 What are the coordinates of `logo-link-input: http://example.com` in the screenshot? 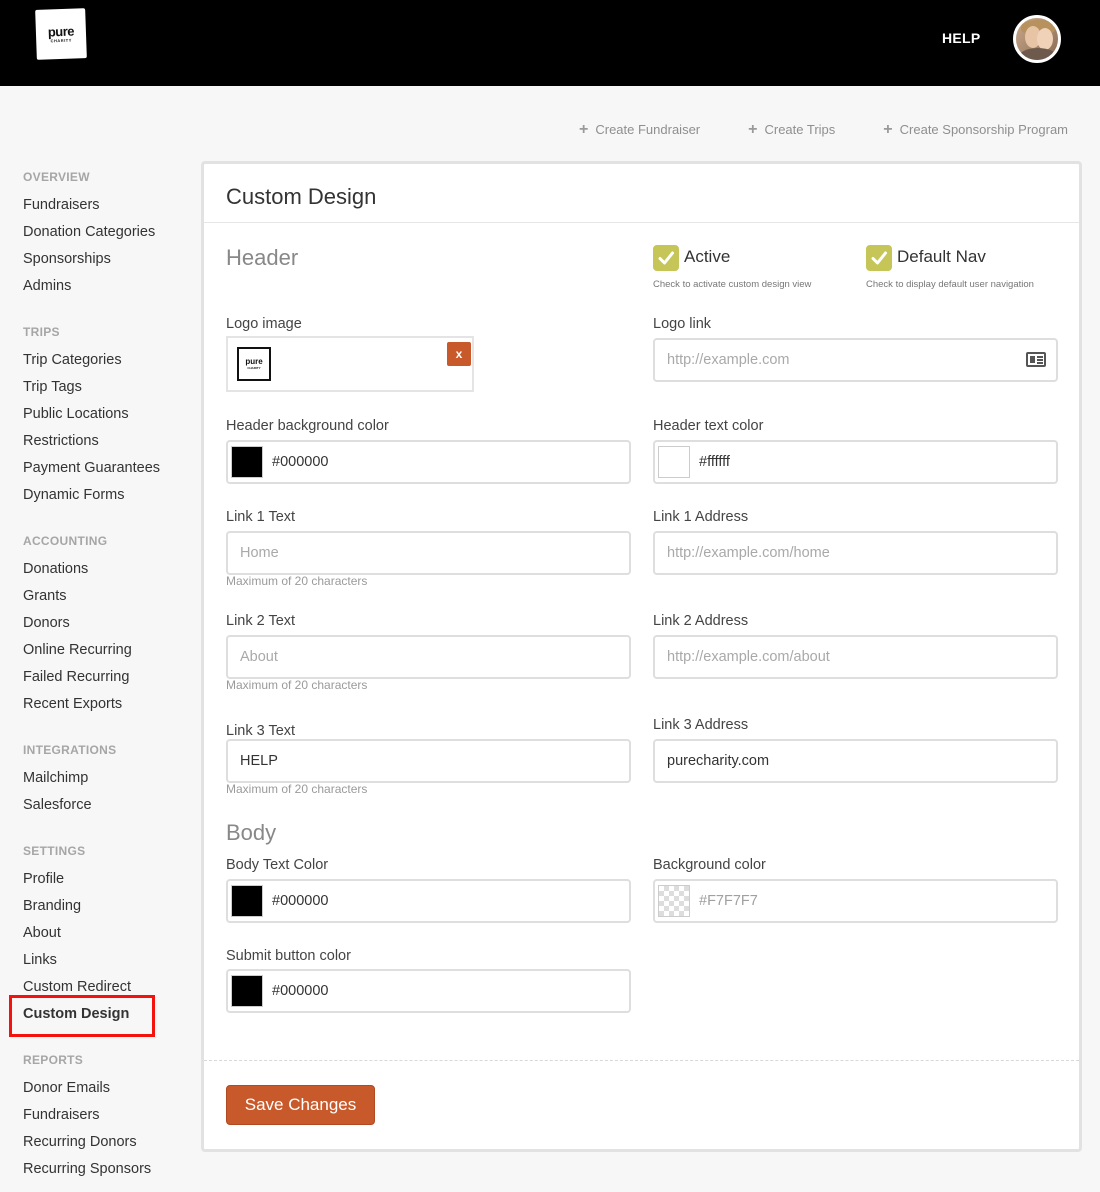 It's located at (855, 360).